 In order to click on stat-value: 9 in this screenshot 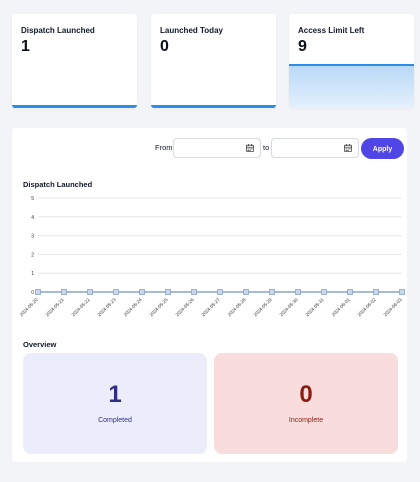, I will do `click(302, 46)`.